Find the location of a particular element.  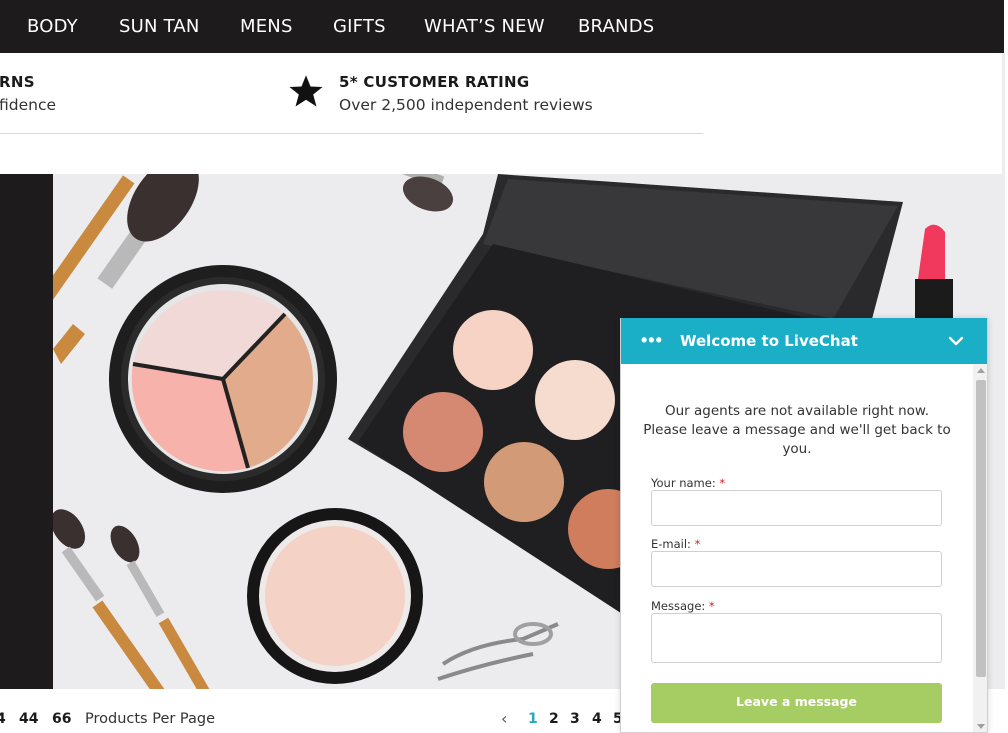

nav-item-body: BODY is located at coordinates (52, 26).